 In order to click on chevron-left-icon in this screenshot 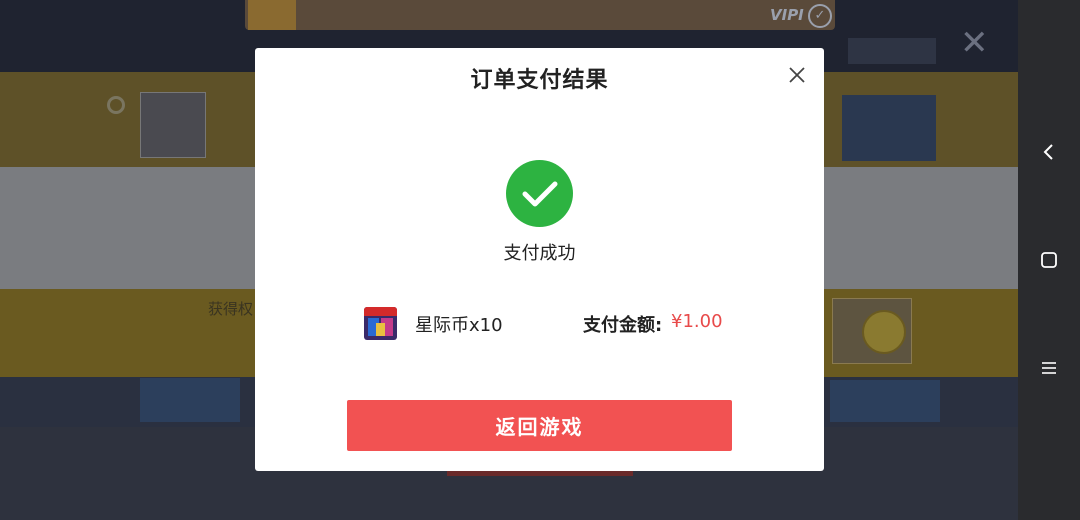, I will do `click(1048, 152)`.